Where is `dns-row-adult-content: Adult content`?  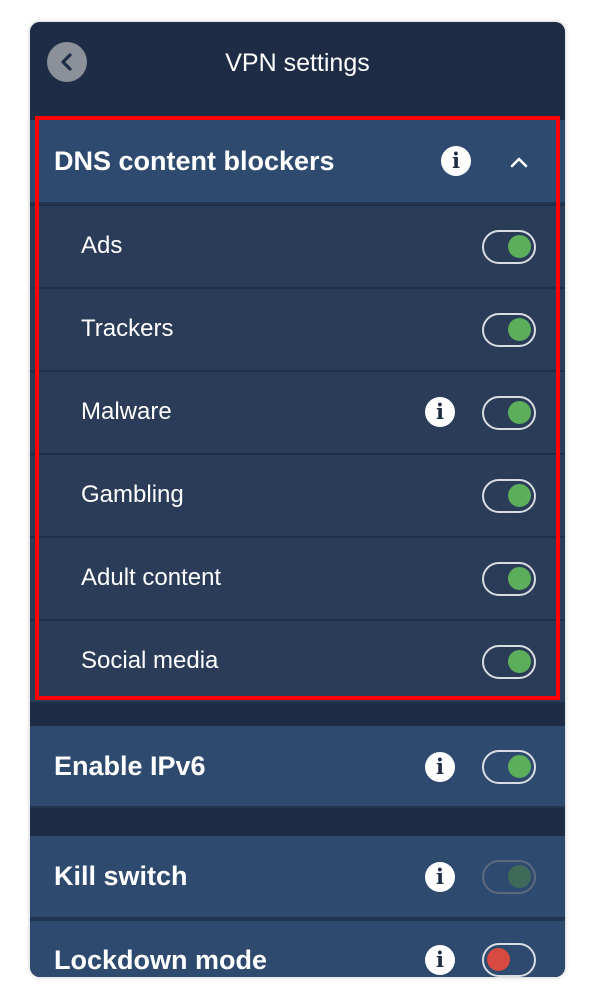 dns-row-adult-content: Adult content is located at coordinates (297, 577).